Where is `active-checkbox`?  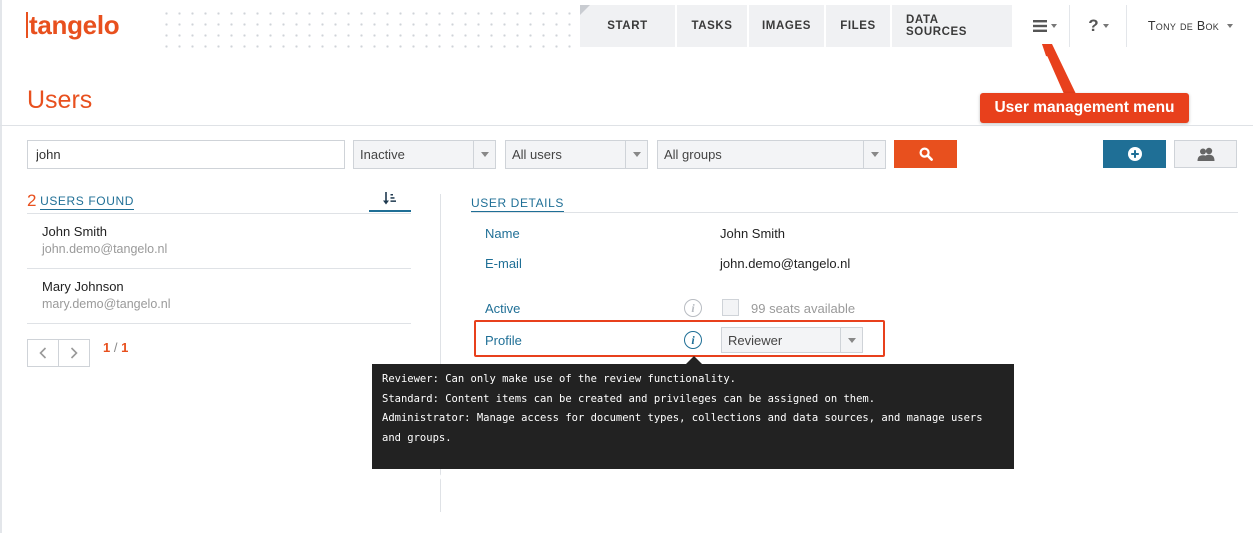
active-checkbox is located at coordinates (730, 307).